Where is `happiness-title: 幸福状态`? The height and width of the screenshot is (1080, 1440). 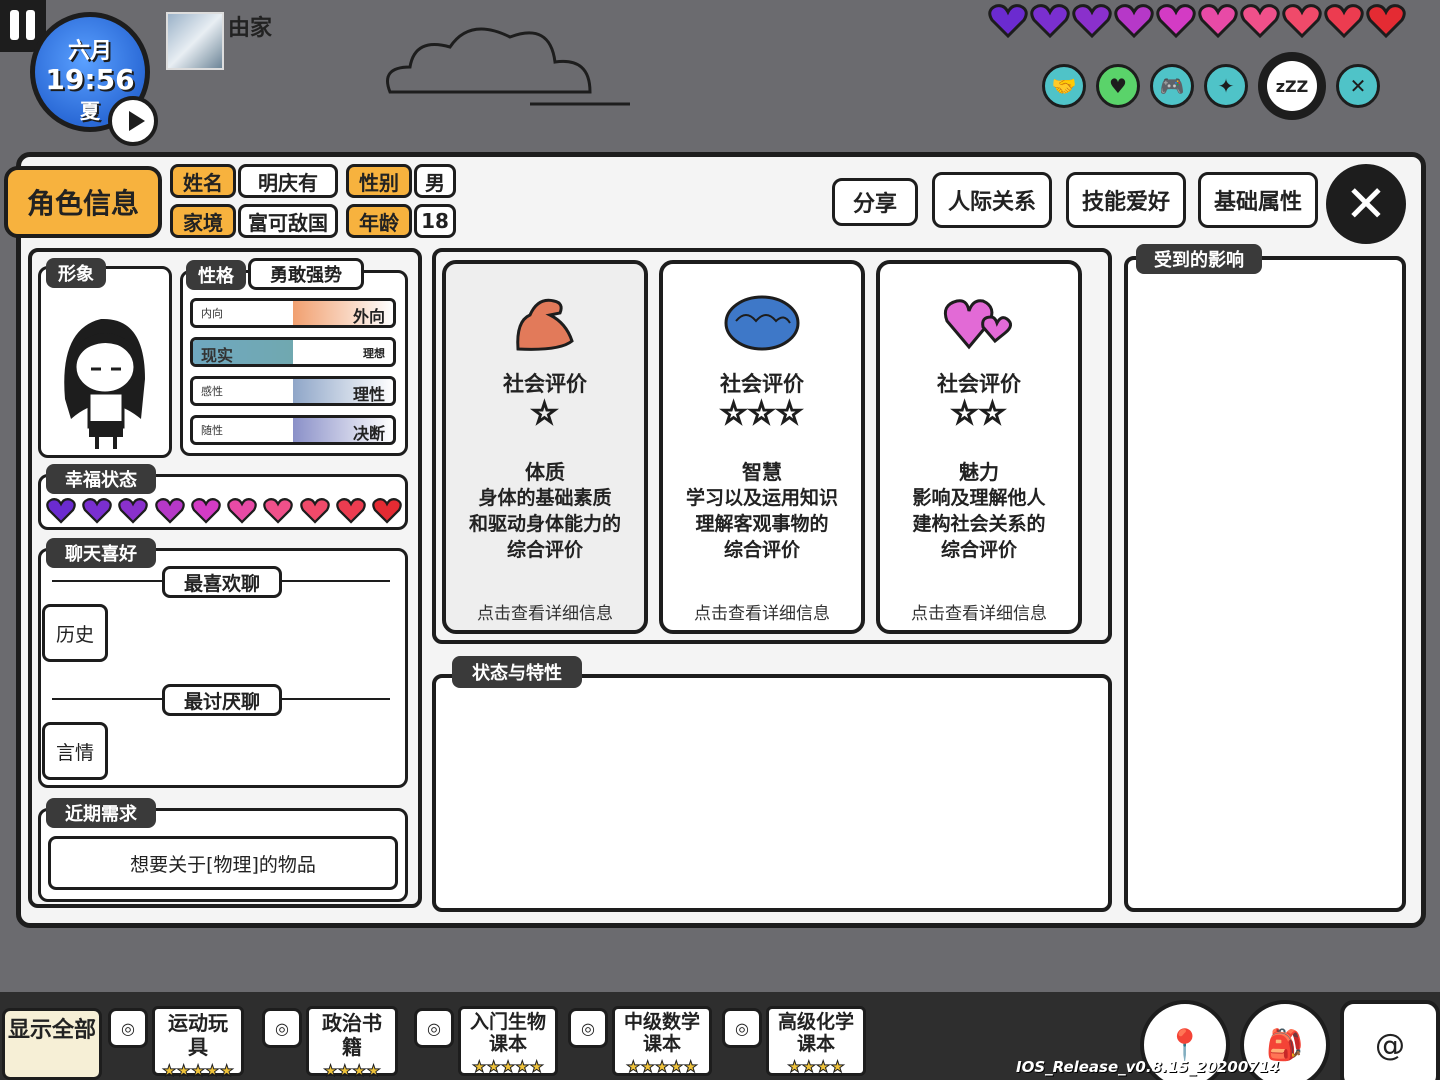 happiness-title: 幸福状态 is located at coordinates (101, 479).